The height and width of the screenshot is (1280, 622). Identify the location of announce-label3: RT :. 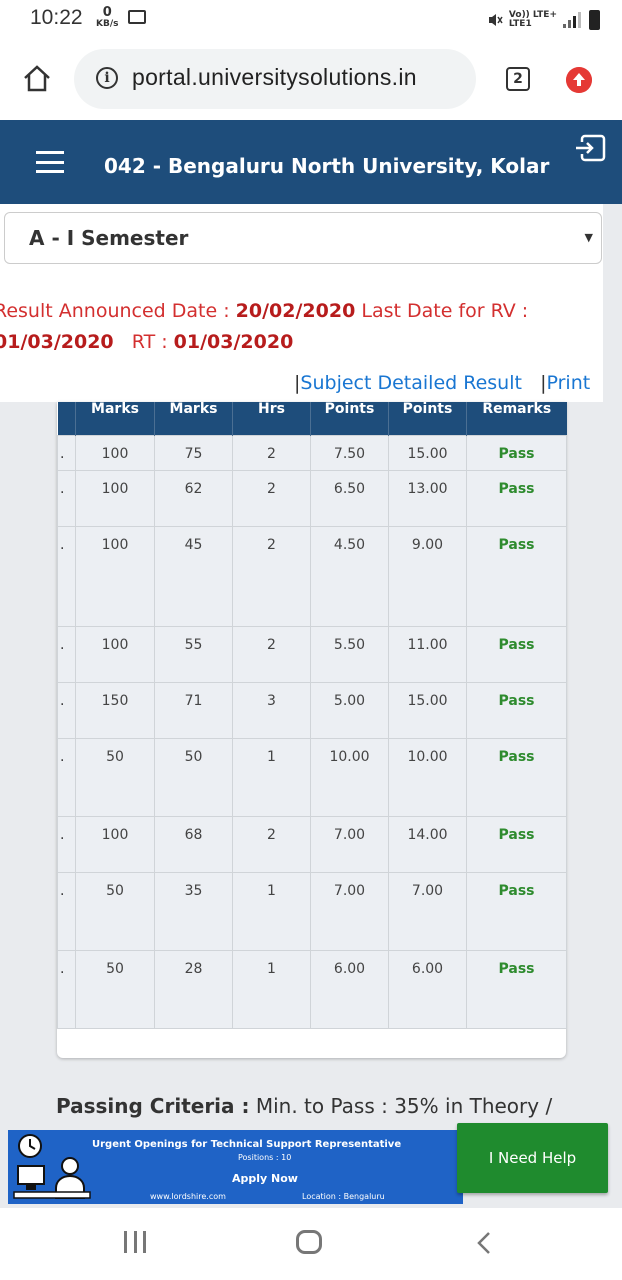
(152, 342).